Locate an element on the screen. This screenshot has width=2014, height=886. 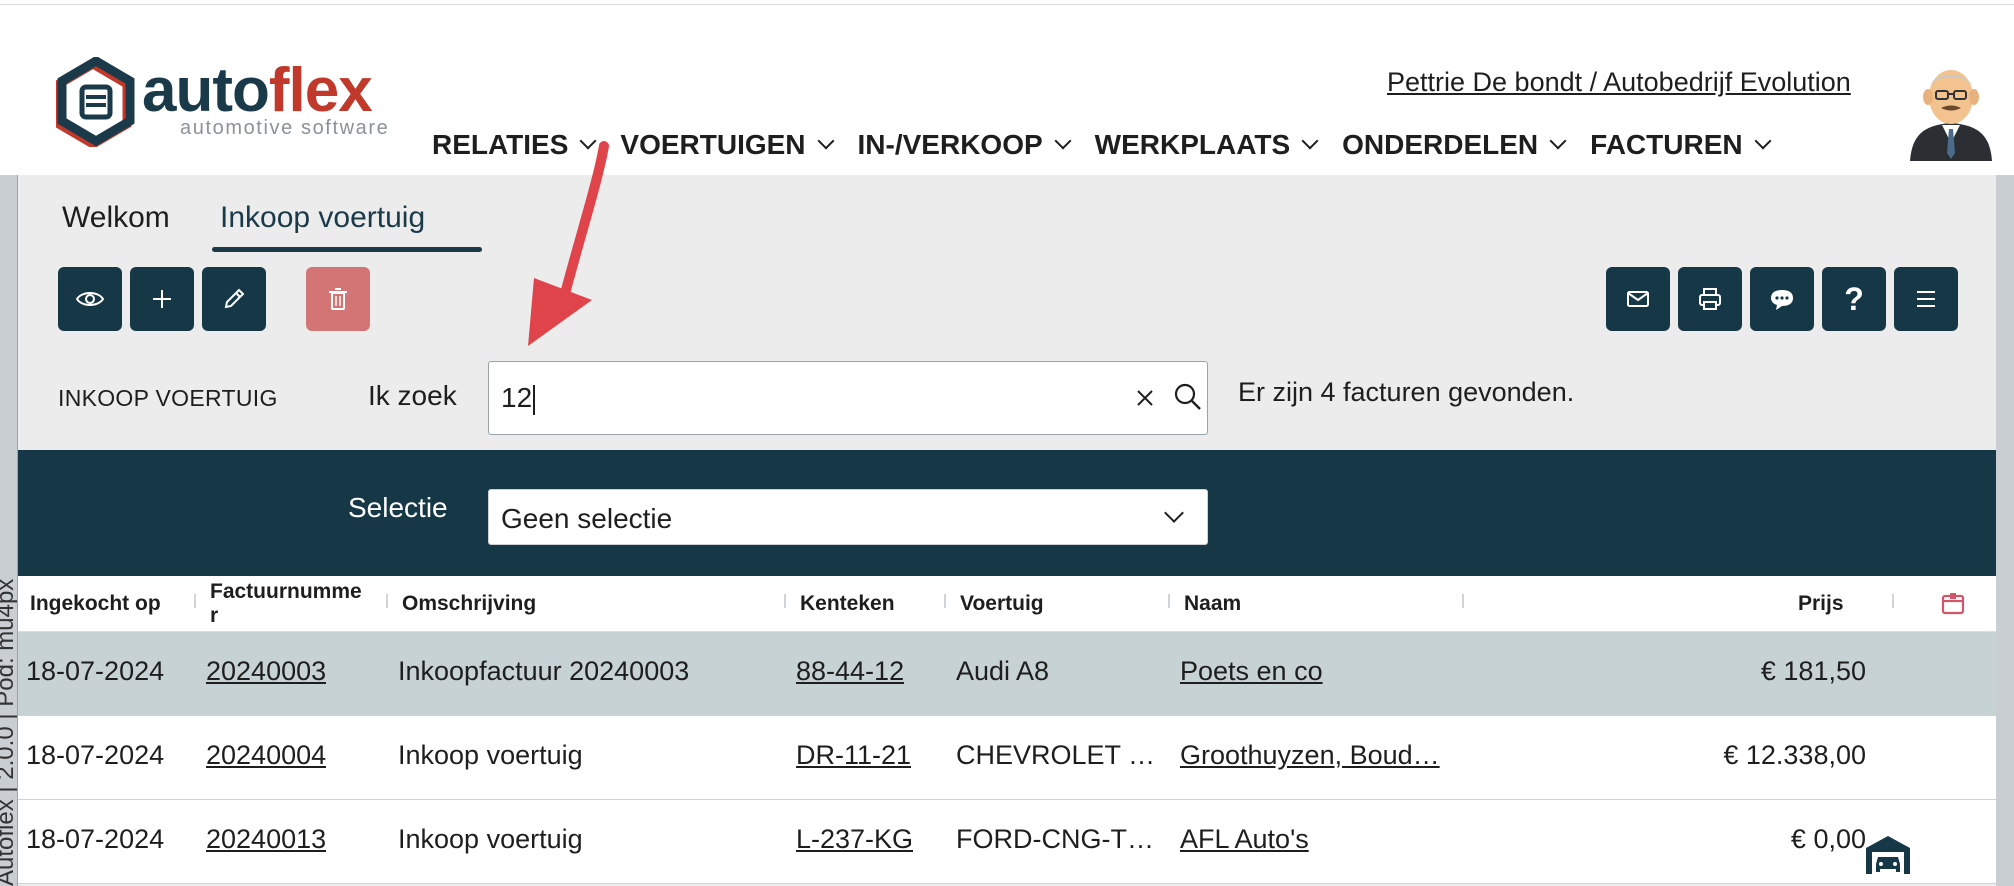
logo-subtitle: automotive software is located at coordinates (285, 128).